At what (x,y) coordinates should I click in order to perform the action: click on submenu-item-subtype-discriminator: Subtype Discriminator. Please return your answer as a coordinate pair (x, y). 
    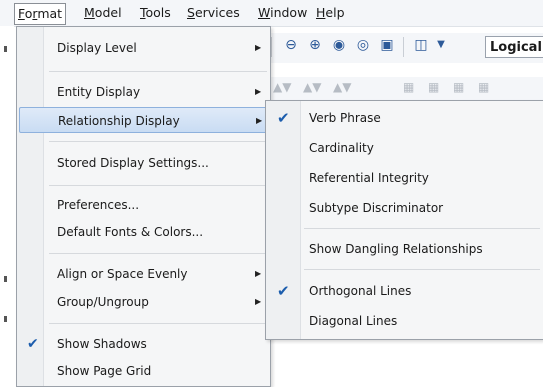
    Looking at the image, I should click on (405, 208).